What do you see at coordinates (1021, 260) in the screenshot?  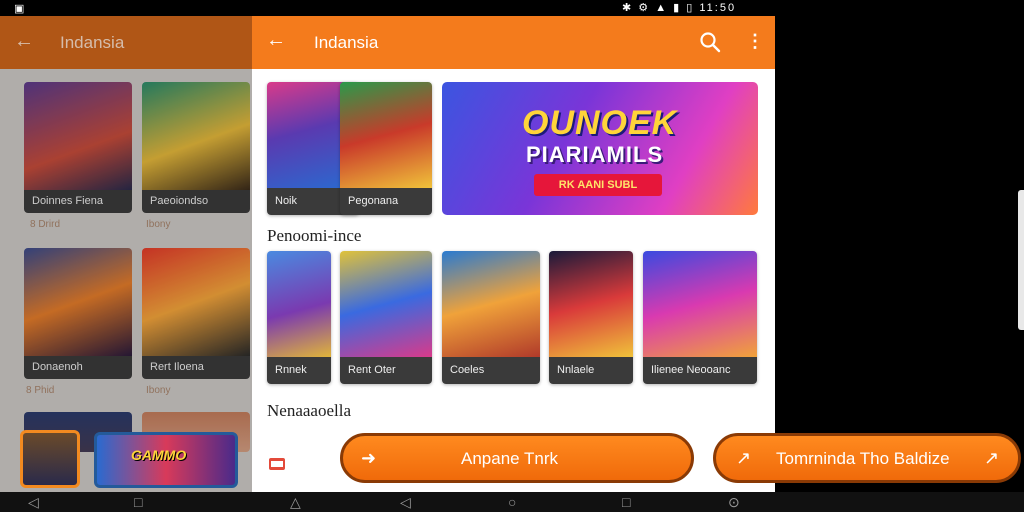 I see `edge-panel-handle` at bounding box center [1021, 260].